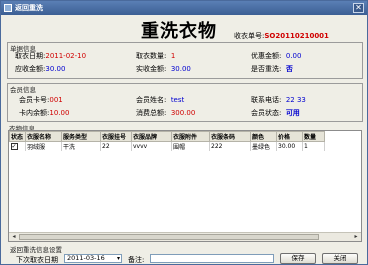 The height and width of the screenshot is (265, 368). Describe the element at coordinates (37, 260) in the screenshot. I see `next-date-label: 下次取衣日期` at that location.